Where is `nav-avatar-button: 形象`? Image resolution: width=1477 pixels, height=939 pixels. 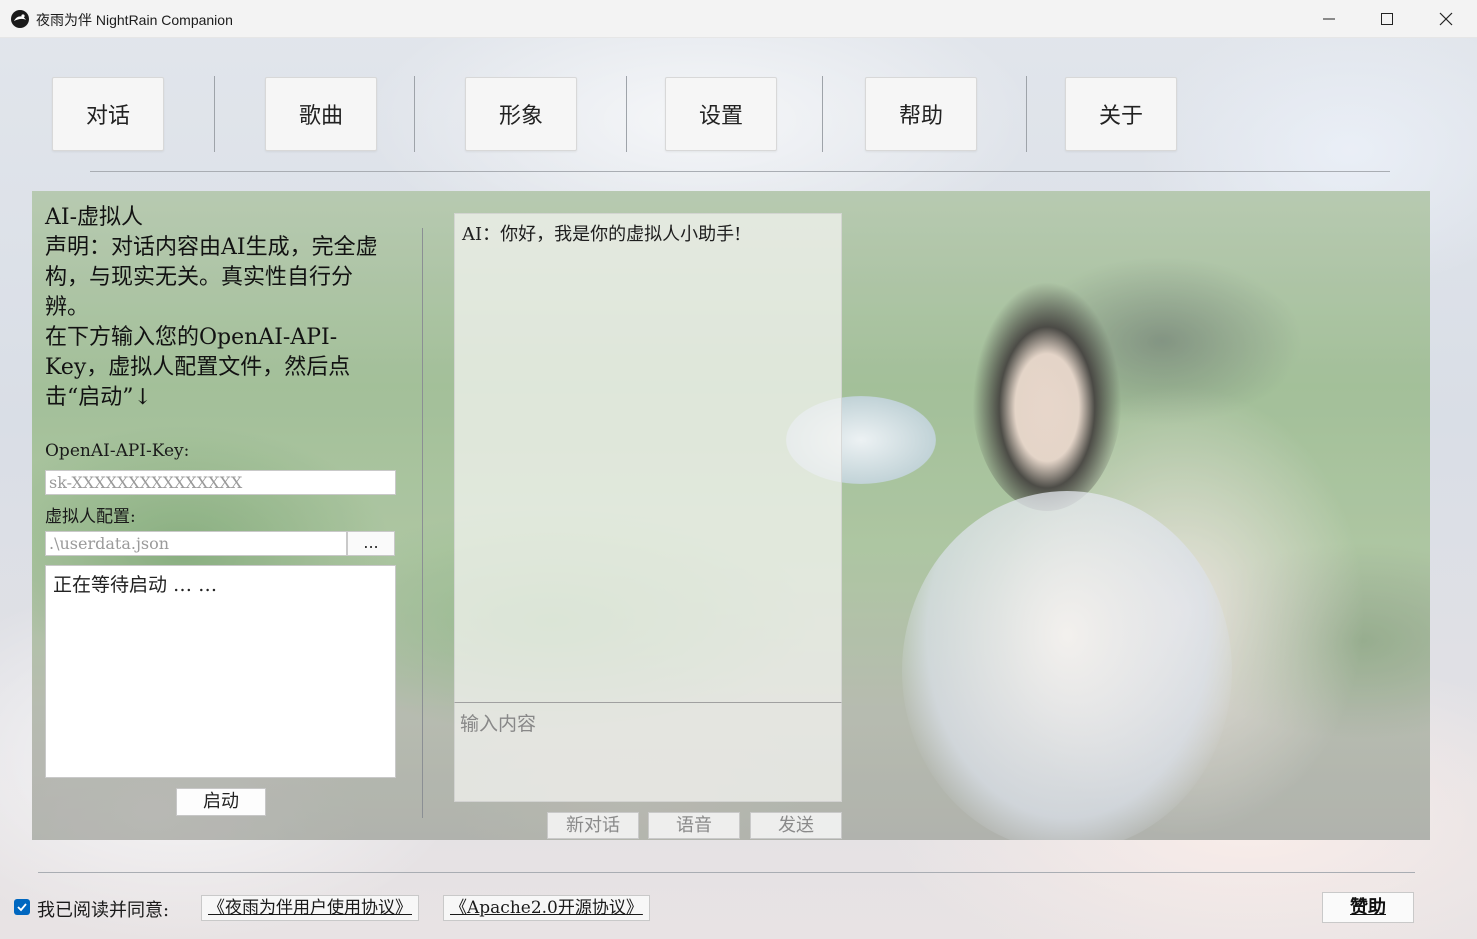 nav-avatar-button: 形象 is located at coordinates (521, 114).